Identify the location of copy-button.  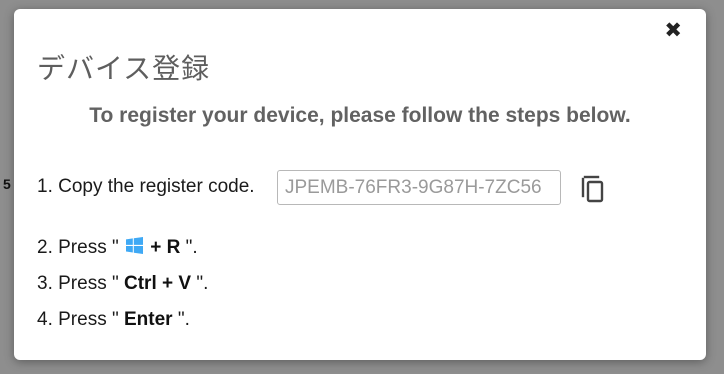
(593, 189).